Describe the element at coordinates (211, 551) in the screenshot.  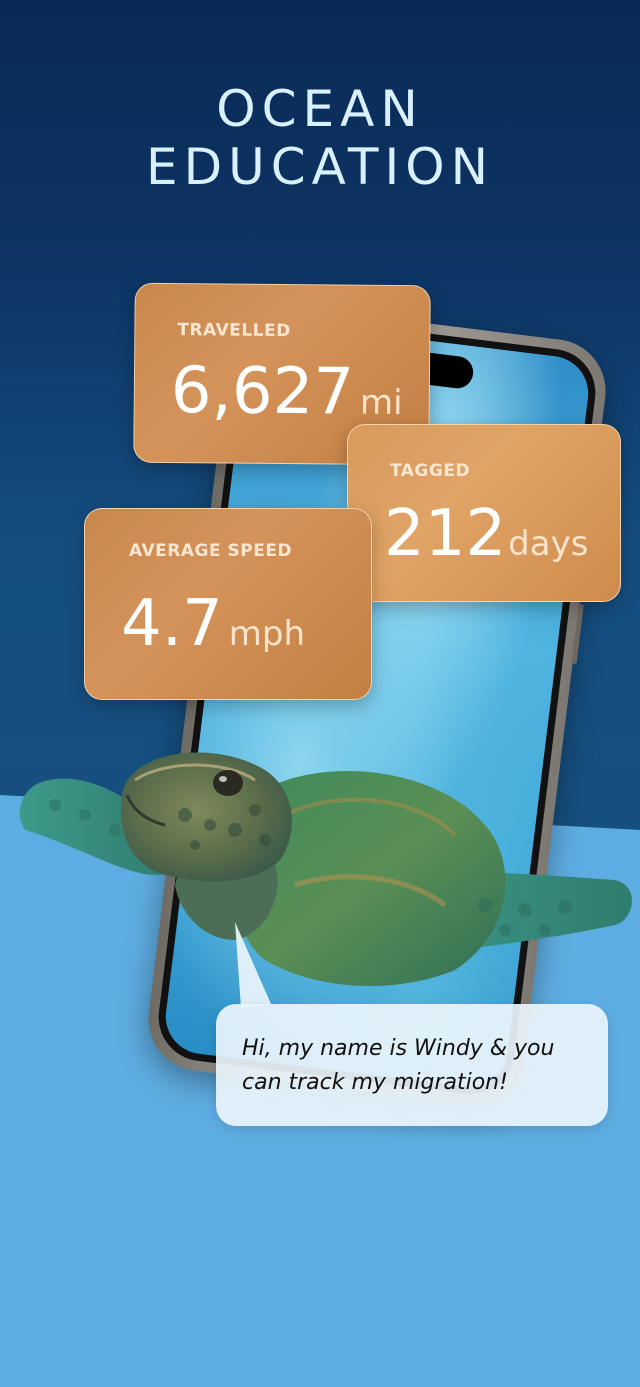
I see `average-speed-label: AVERAGE SPEED` at that location.